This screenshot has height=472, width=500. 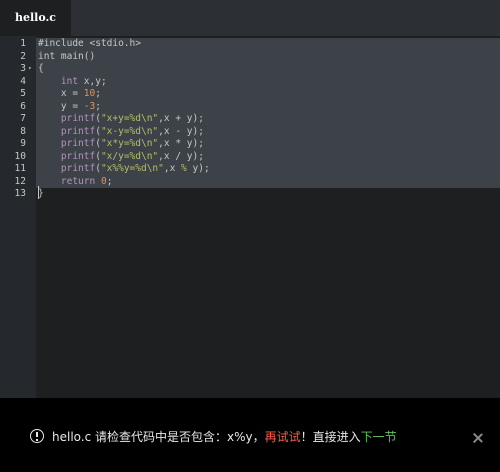 What do you see at coordinates (250, 119) in the screenshot?
I see `code-line: 7 printf("x+y=%d\n",x + y);` at bounding box center [250, 119].